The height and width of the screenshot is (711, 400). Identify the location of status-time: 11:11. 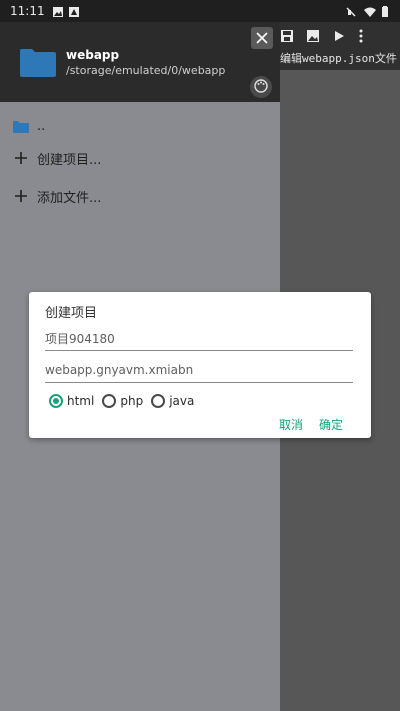
(27, 11).